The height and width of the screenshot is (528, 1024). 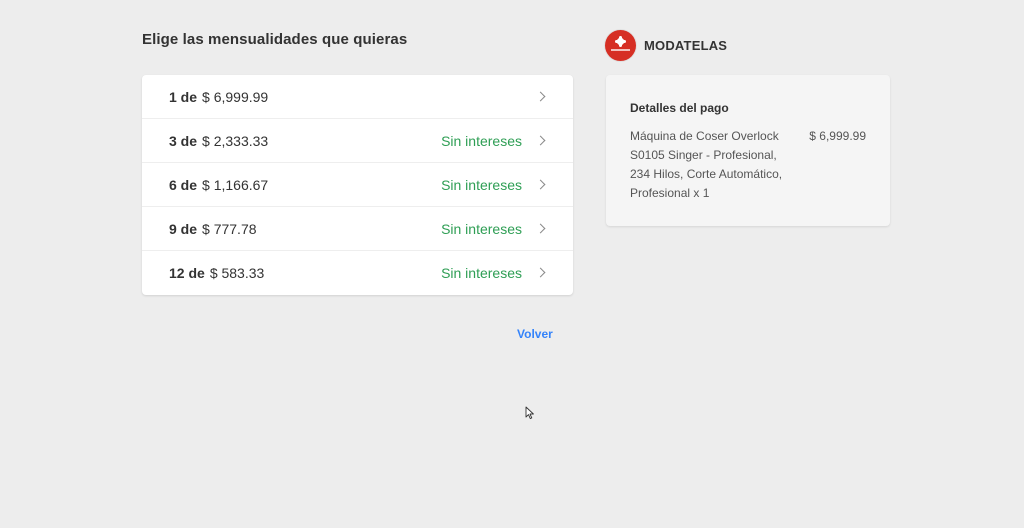 I want to click on installment-label: 6 de $ 1,166.67, so click(x=218, y=185).